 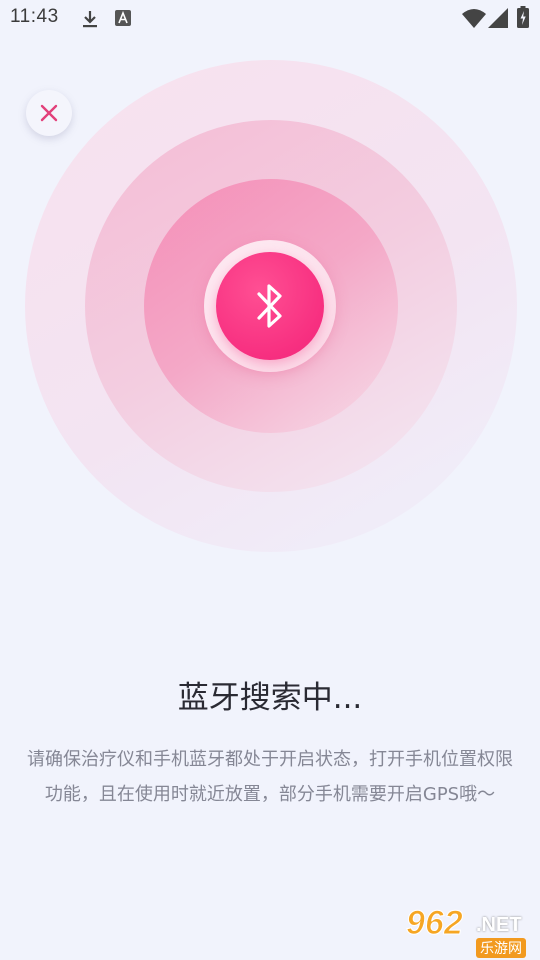 I want to click on close-icon, so click(x=49, y=113).